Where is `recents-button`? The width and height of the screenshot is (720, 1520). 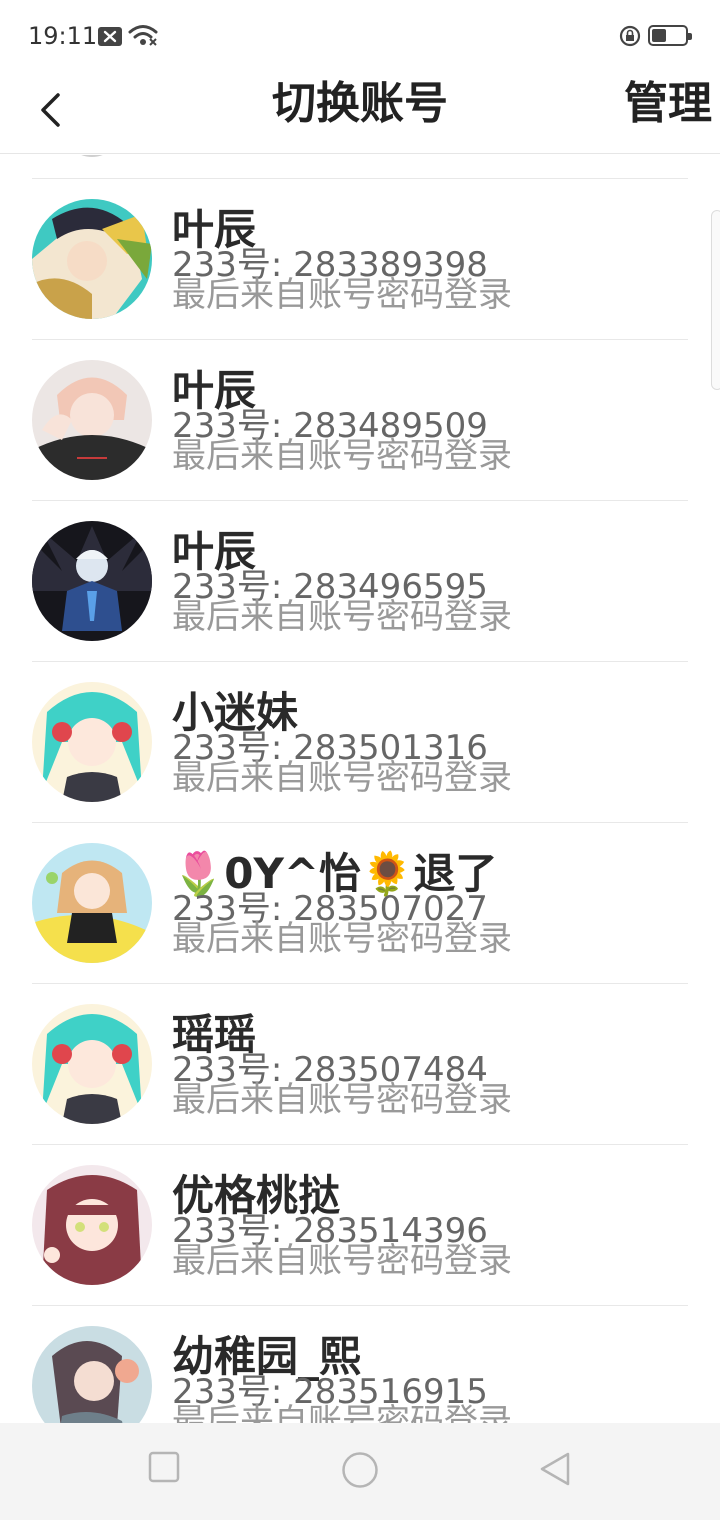
recents-button is located at coordinates (164, 1469).